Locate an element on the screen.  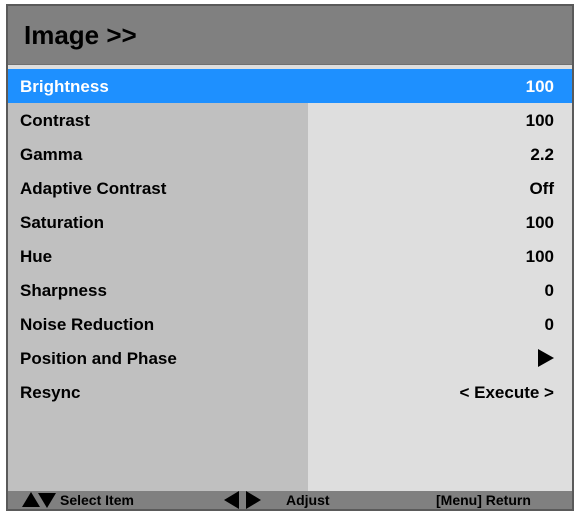
right-triangle-icon is located at coordinates (546, 358).